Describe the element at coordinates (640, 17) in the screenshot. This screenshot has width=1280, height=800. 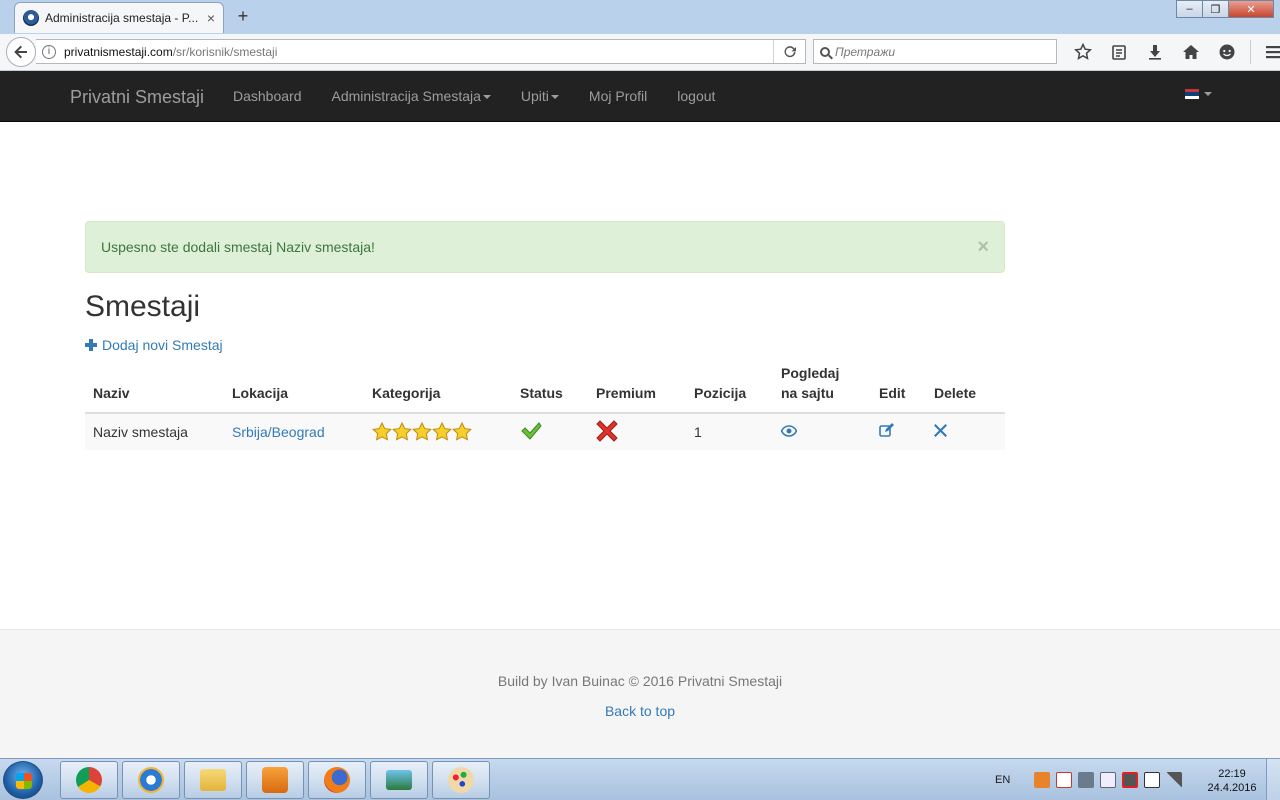
I see `browser-tabstrip: Administracija smestaja - P... × + – ❐ ✕` at that location.